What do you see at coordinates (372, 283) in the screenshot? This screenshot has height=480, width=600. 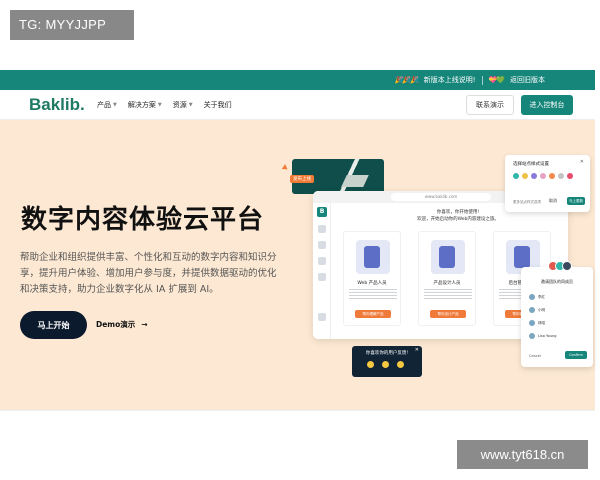 I see `role-card-title: Web 产品人员` at bounding box center [372, 283].